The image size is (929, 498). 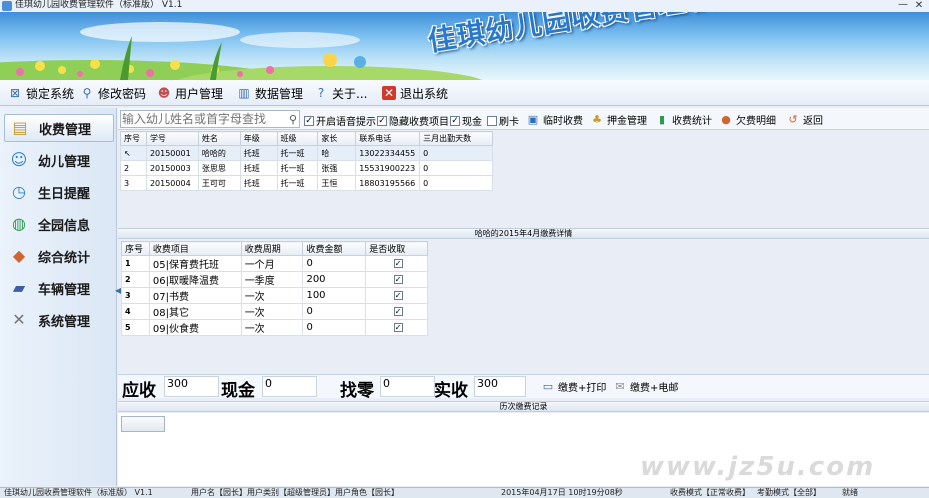 I want to click on fee-statistics-button: ▮ 收费统计, so click(x=683, y=119).